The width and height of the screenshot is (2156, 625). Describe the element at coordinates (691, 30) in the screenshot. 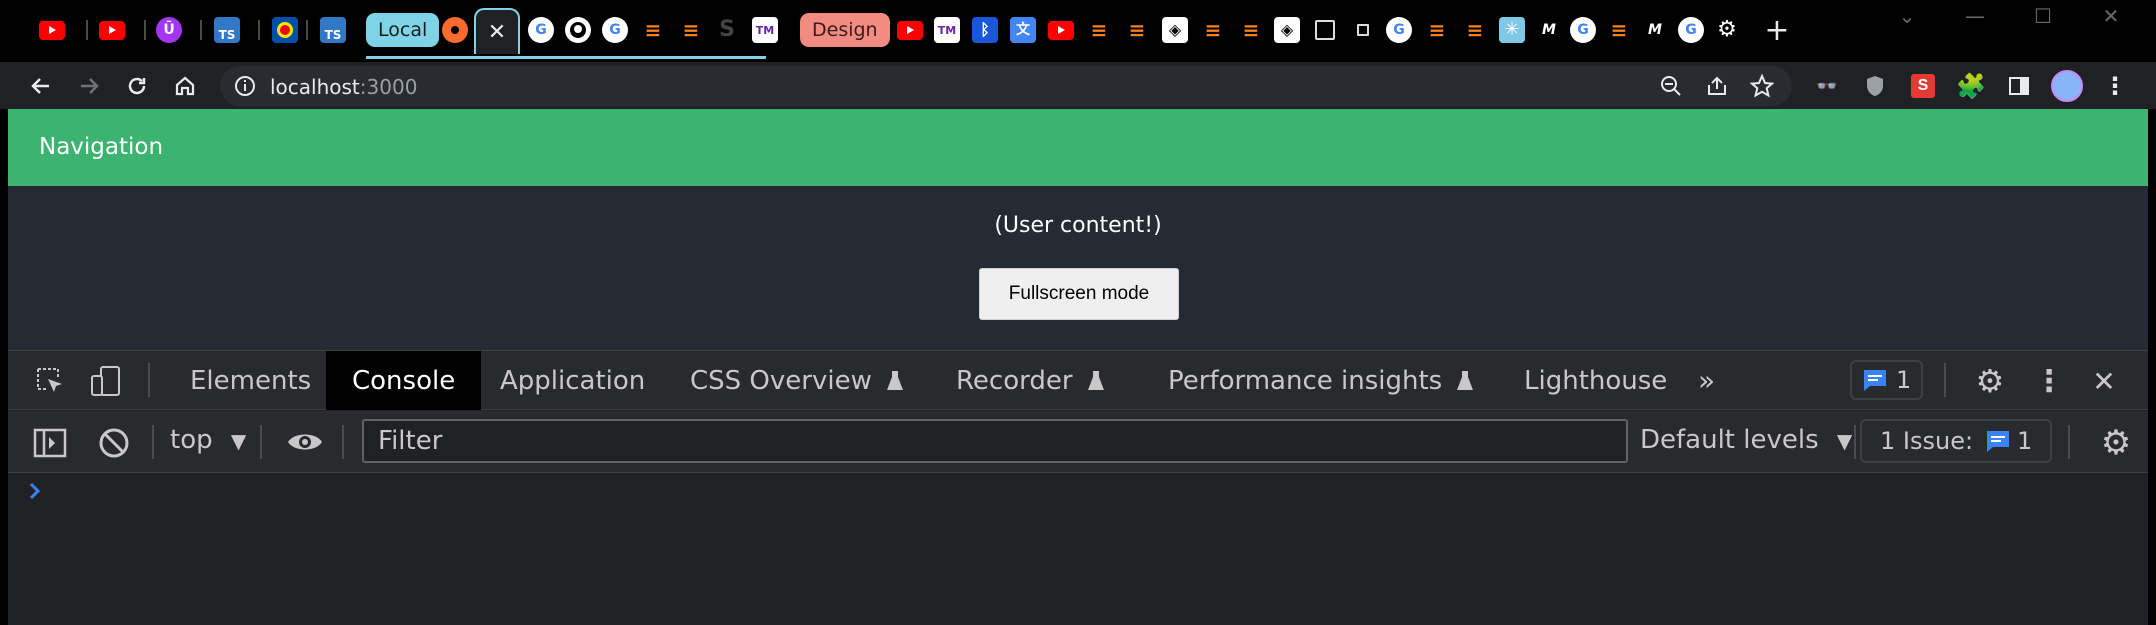

I see `tab-stackoverflow-2: ≡` at that location.